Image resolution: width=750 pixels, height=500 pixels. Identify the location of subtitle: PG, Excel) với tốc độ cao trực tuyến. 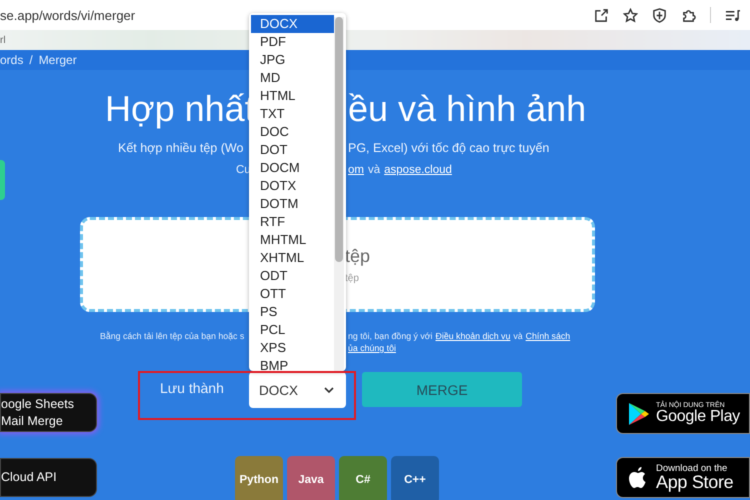
(449, 148).